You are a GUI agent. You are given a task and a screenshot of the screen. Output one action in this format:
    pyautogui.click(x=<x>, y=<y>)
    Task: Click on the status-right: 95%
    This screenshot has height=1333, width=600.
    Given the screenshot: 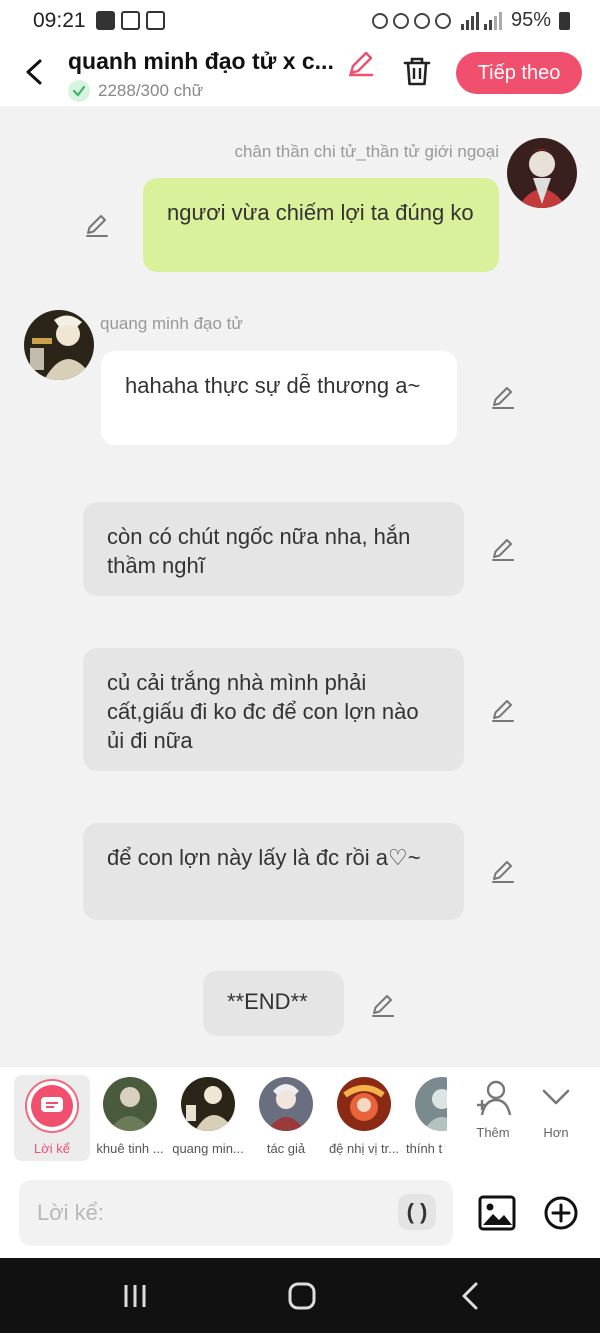 What is the action you would take?
    pyautogui.click(x=470, y=20)
    